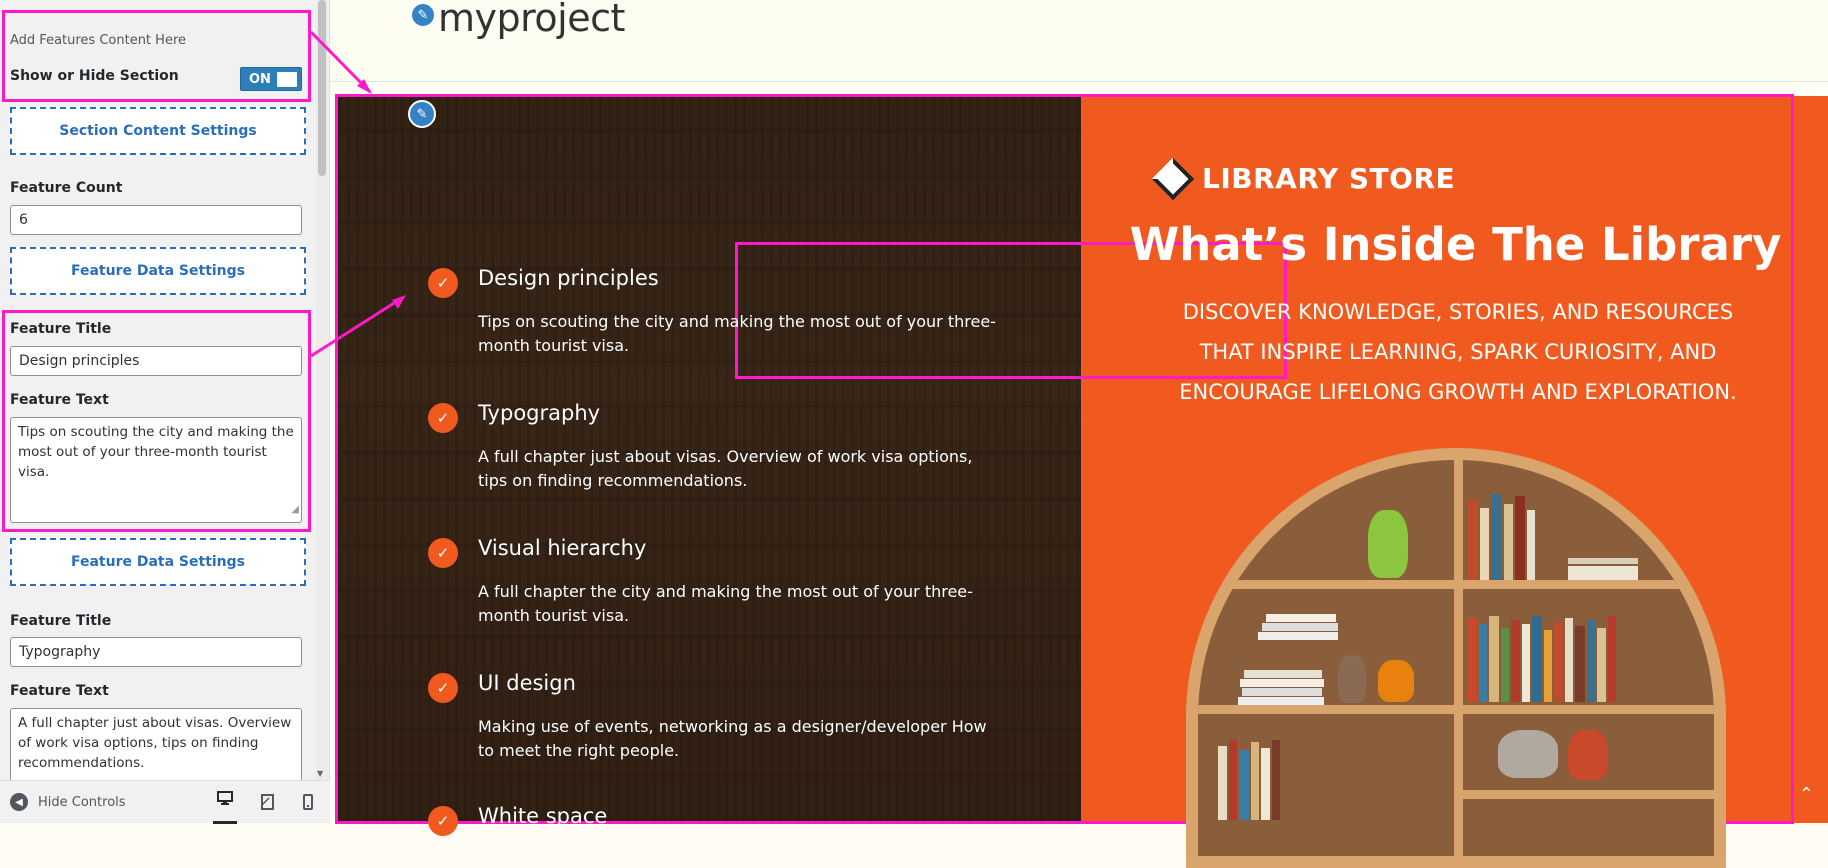 The image size is (1828, 868). I want to click on show-hide-toggle: ON, so click(271, 79).